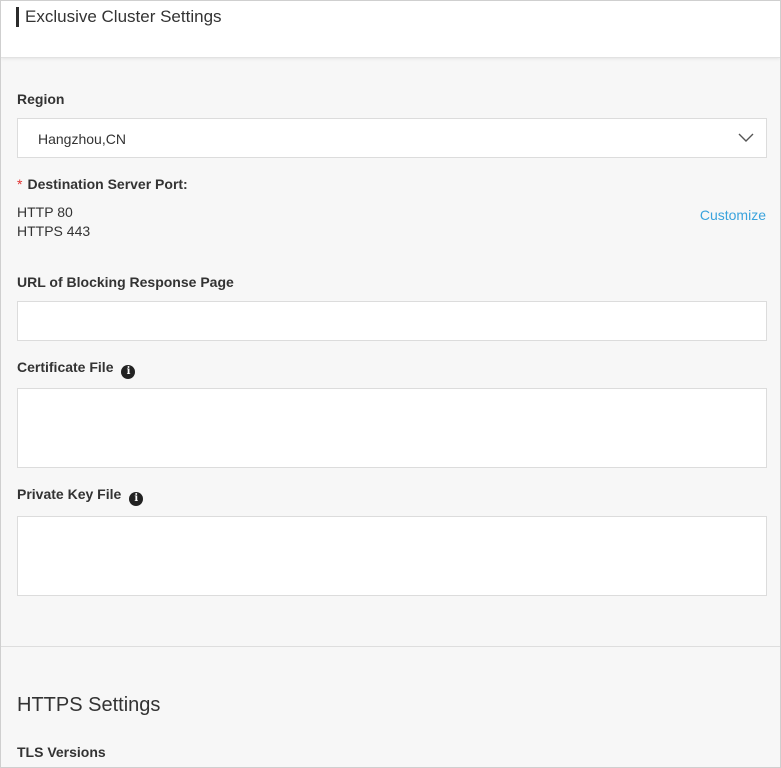 This screenshot has width=781, height=768. I want to click on customize-link: Customize, so click(733, 215).